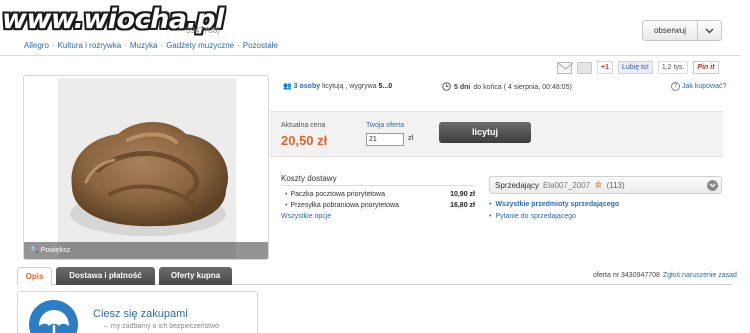 This screenshot has height=333, width=750. I want to click on header-divider, so click(370, 55).